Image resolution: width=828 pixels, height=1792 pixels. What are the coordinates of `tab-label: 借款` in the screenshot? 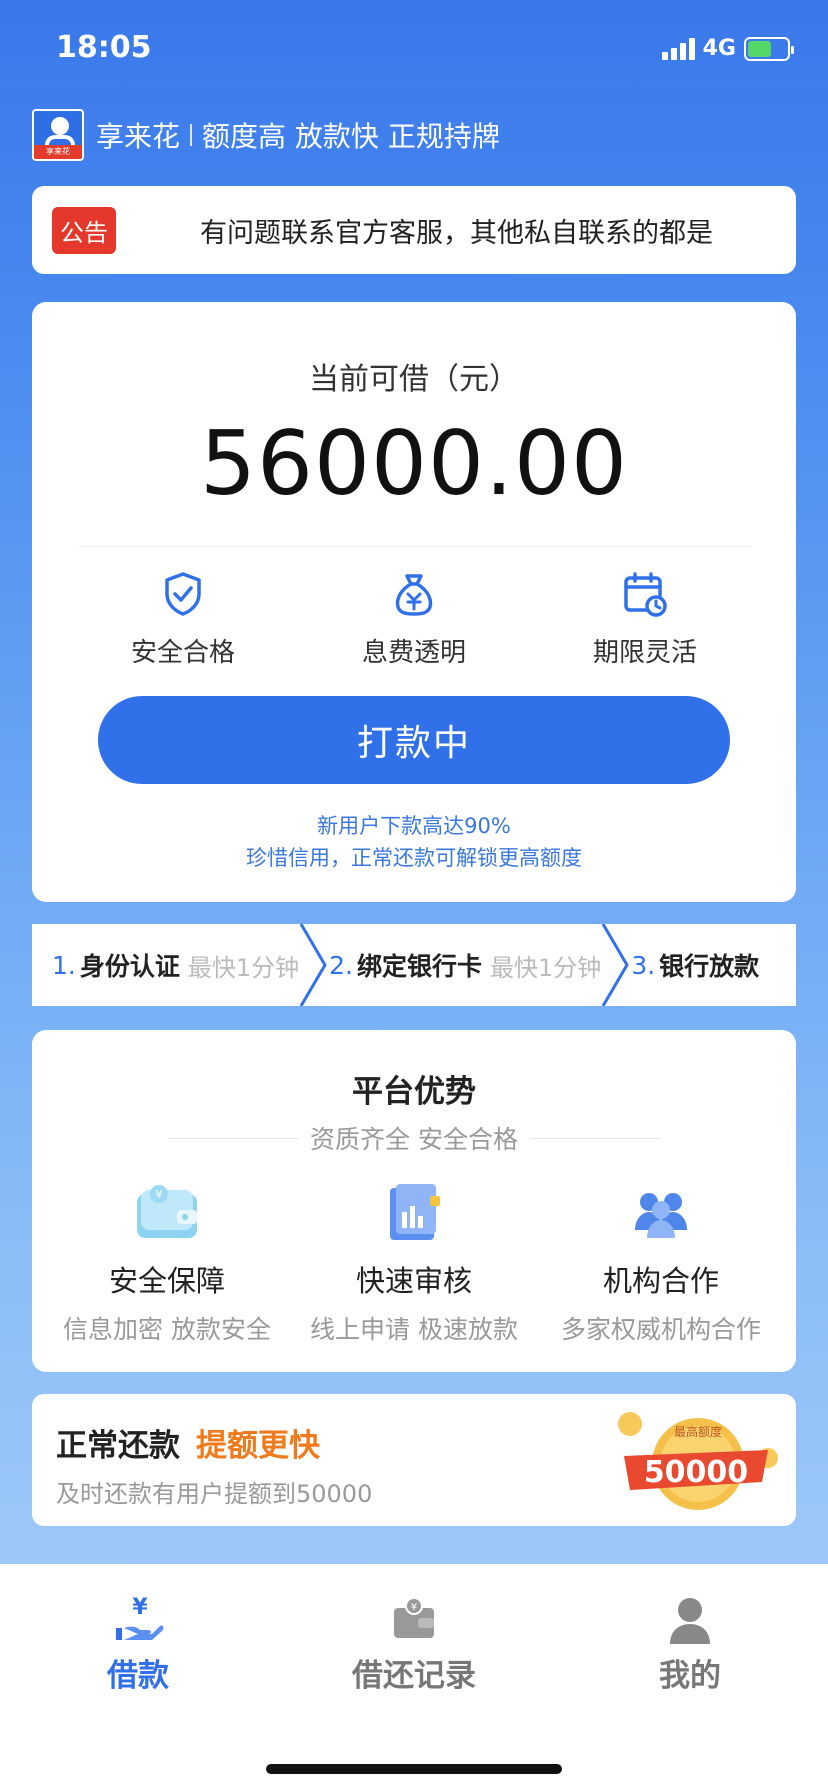 It's located at (138, 1676).